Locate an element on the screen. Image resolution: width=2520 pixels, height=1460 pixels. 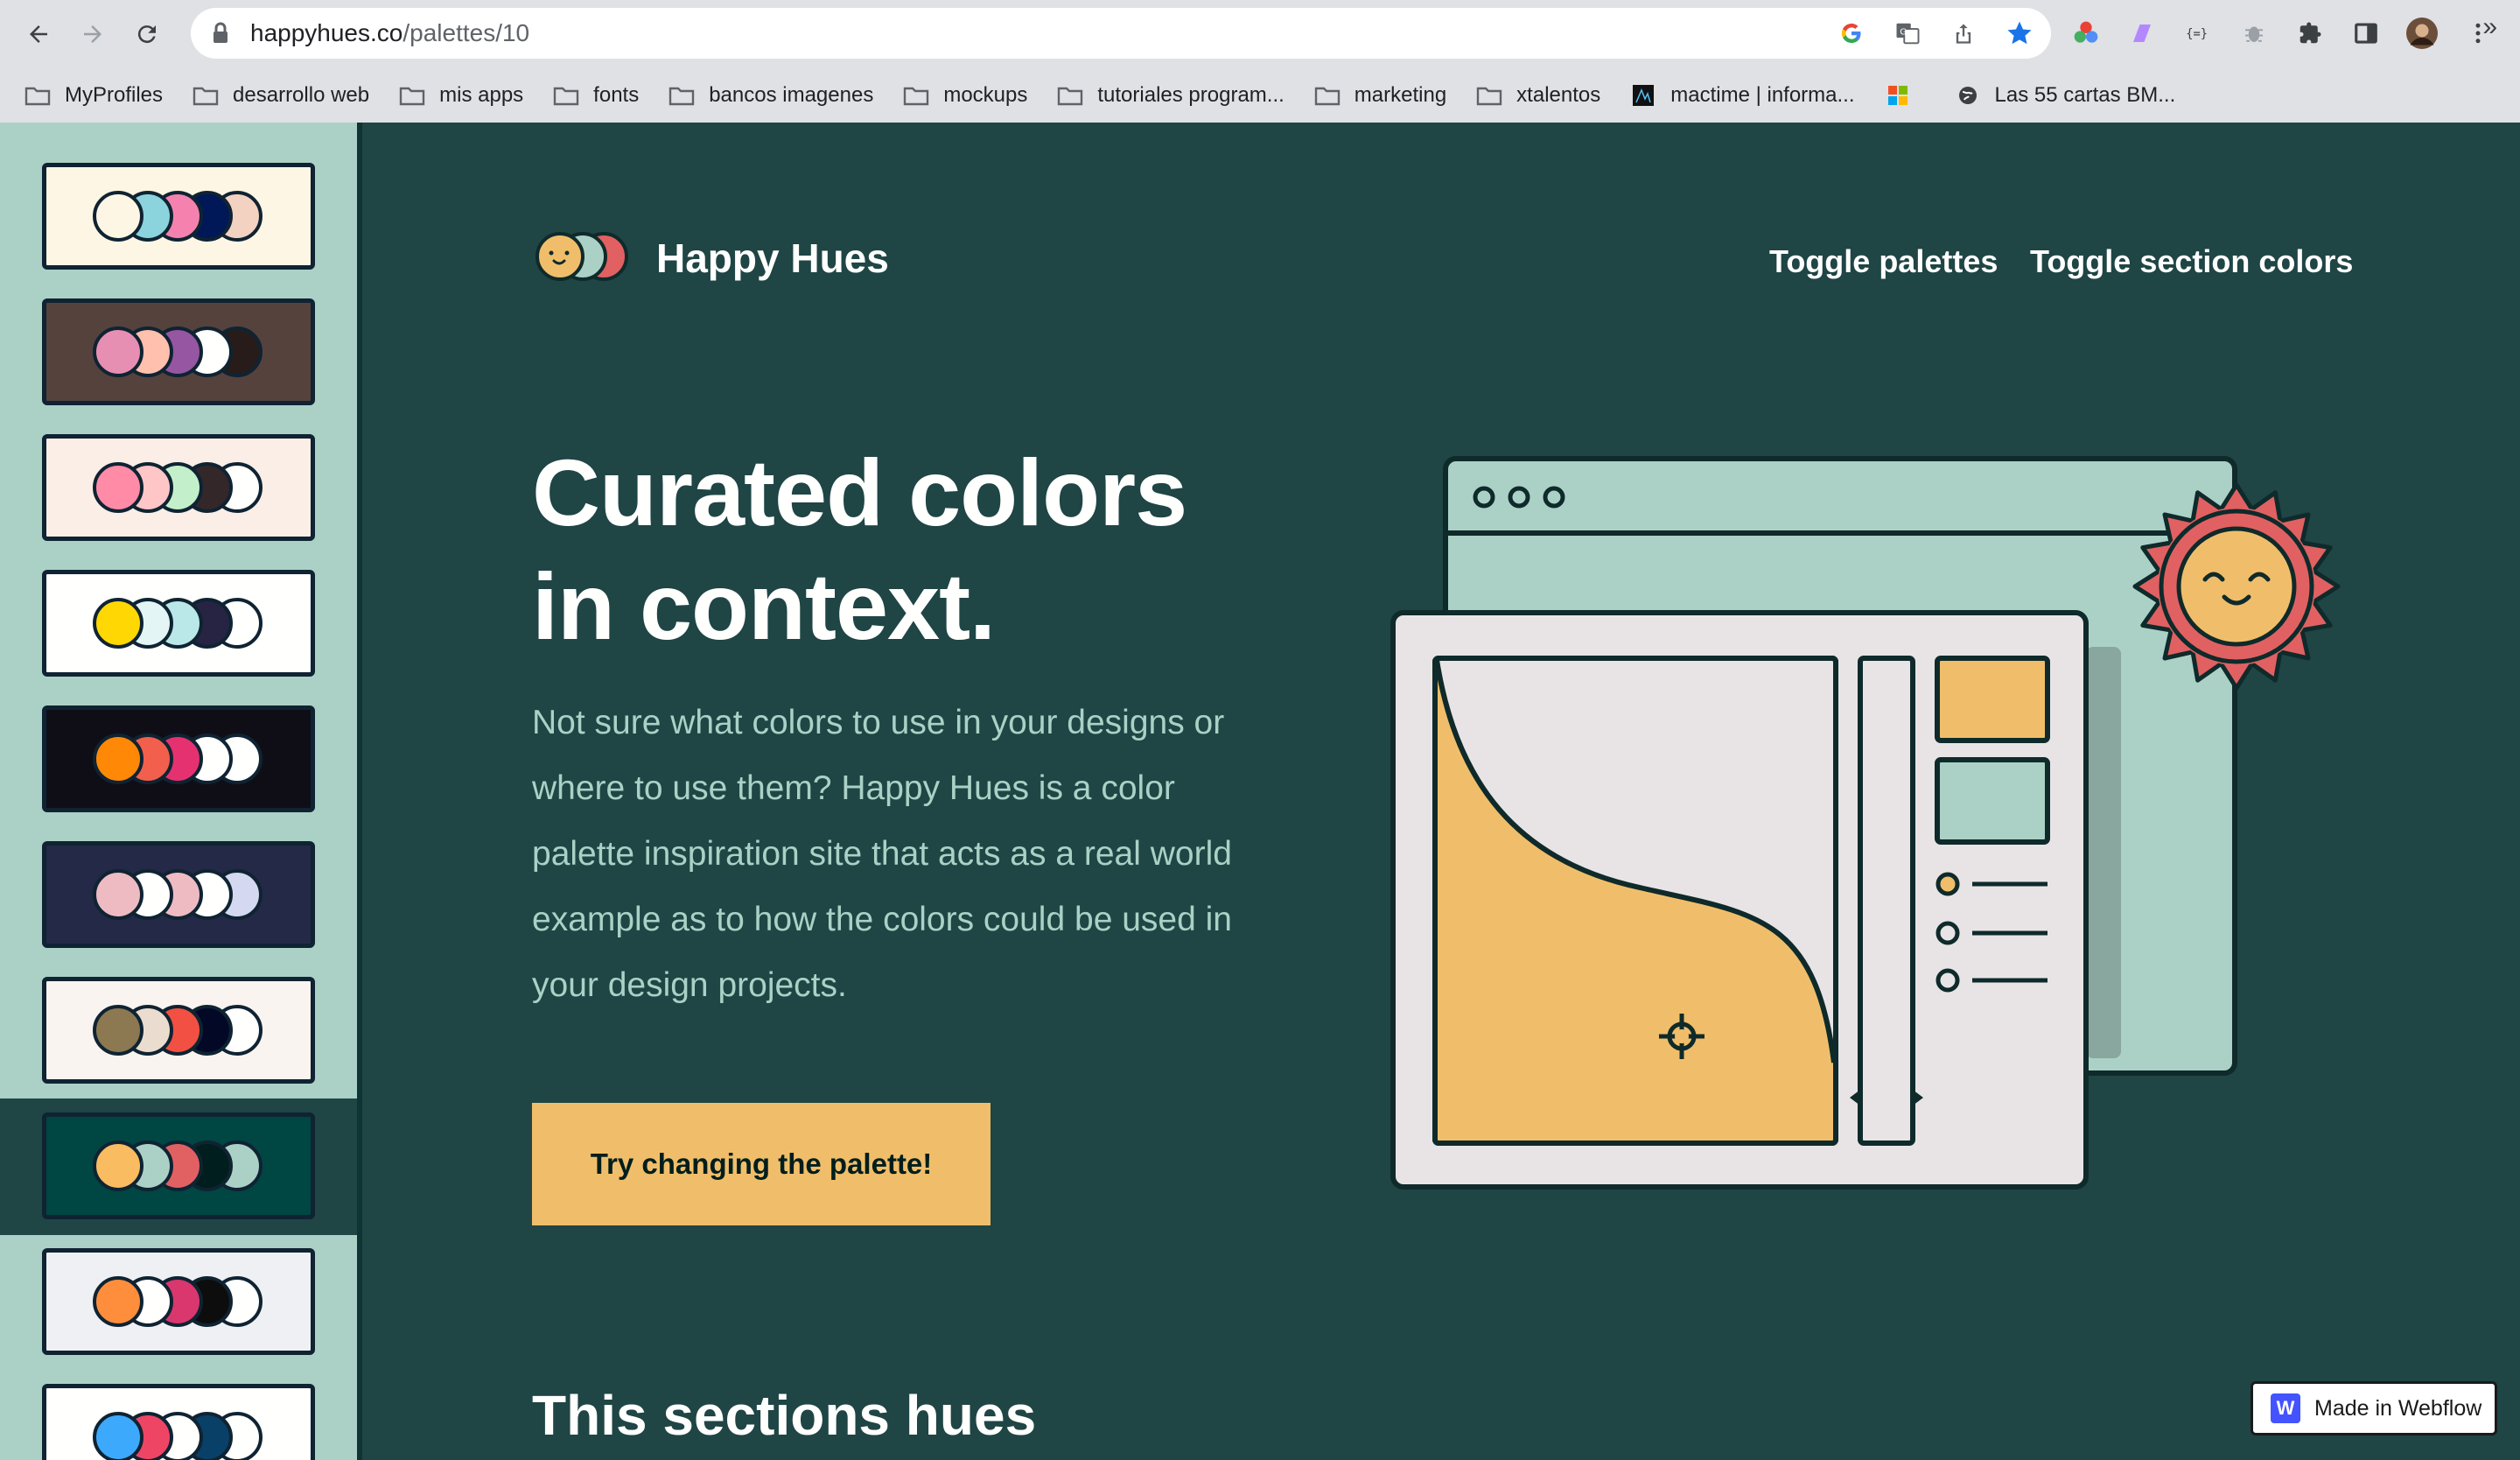
bookmark-item: marketing is located at coordinates (1380, 96).